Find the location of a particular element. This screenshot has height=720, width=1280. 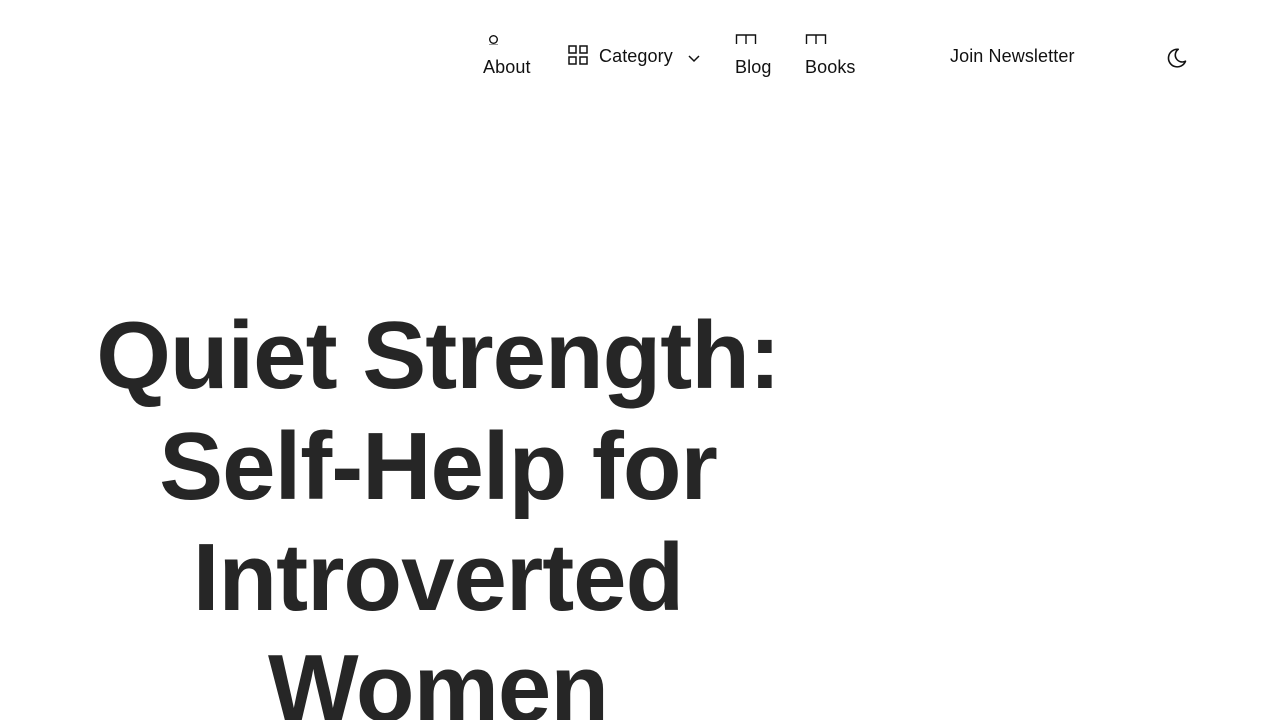

join-newsletter-link: Join Newsletter is located at coordinates (1012, 56).